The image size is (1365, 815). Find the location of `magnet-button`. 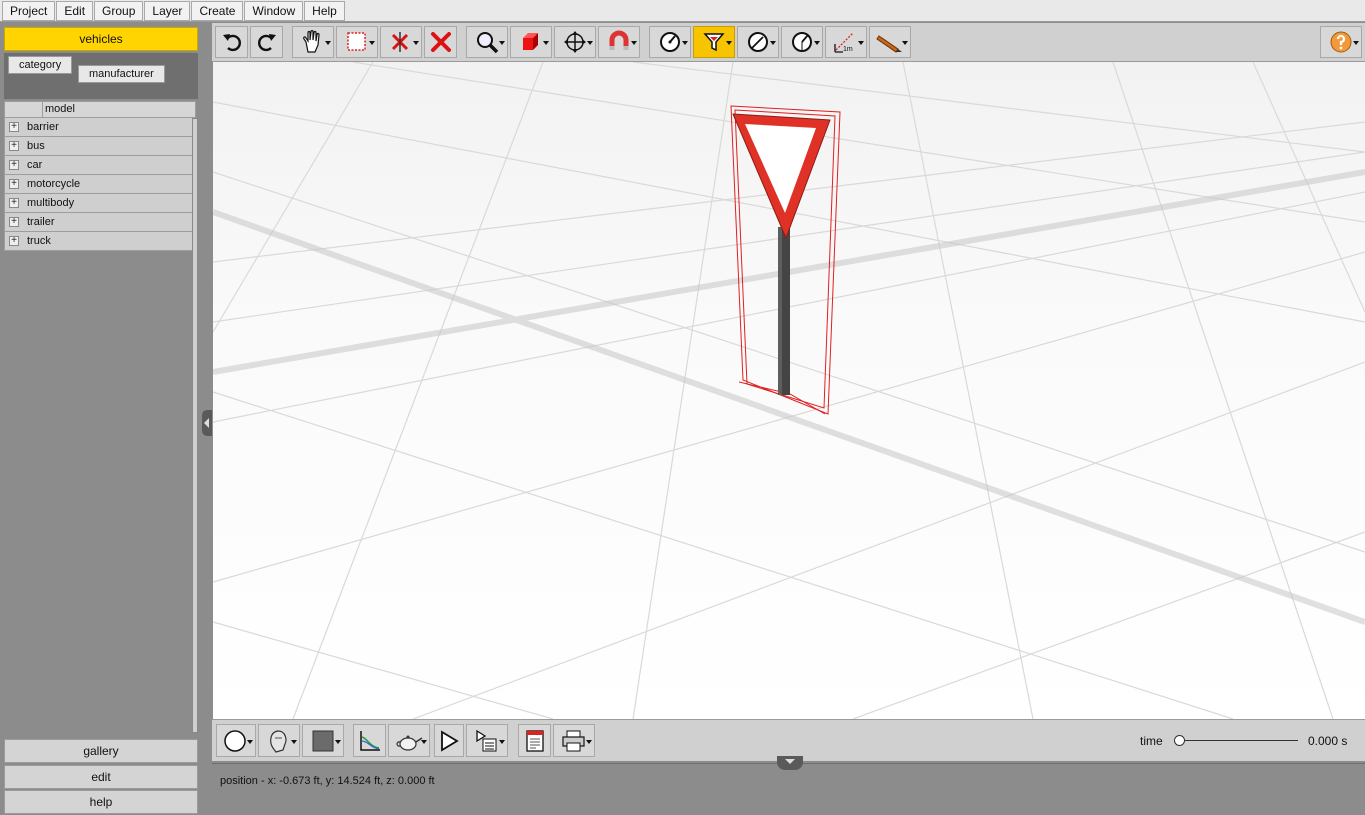

magnet-button is located at coordinates (619, 42).